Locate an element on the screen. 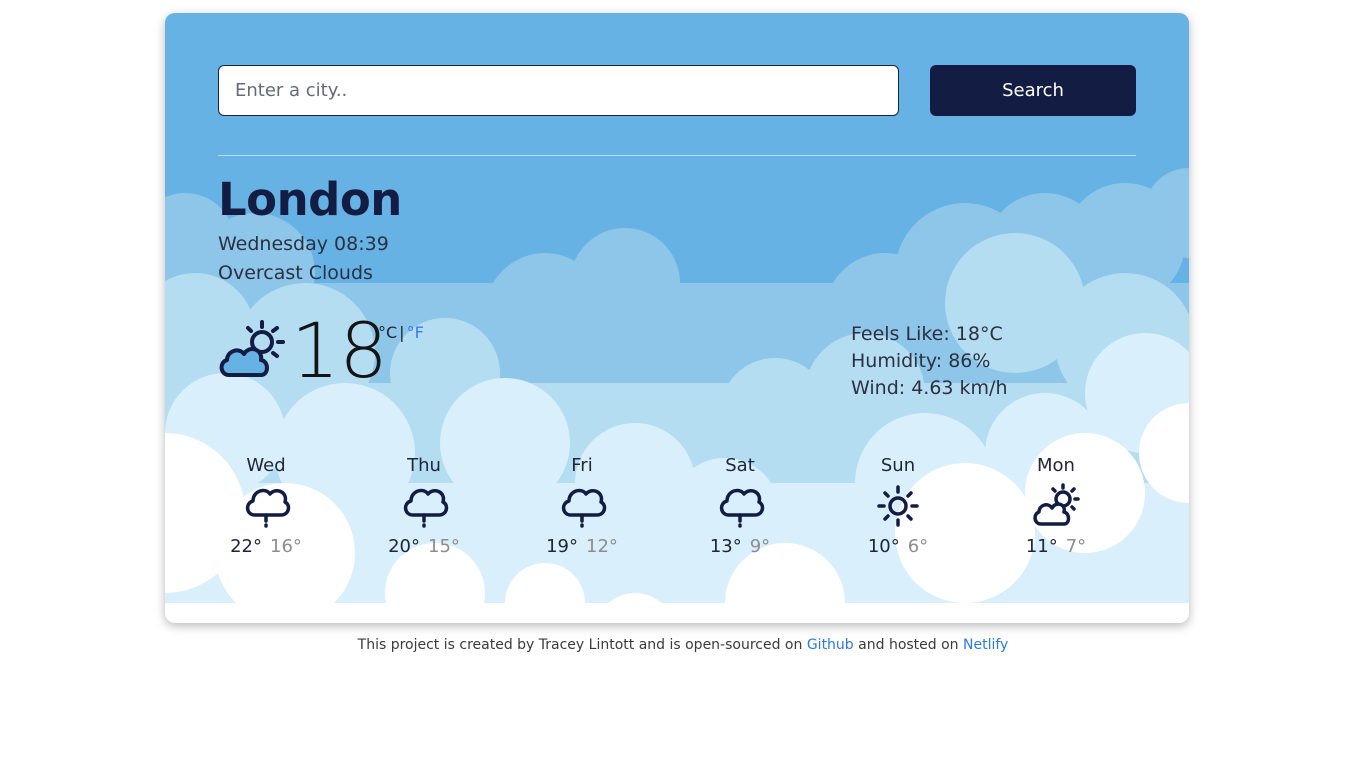  celsius-label: °C is located at coordinates (387, 332).